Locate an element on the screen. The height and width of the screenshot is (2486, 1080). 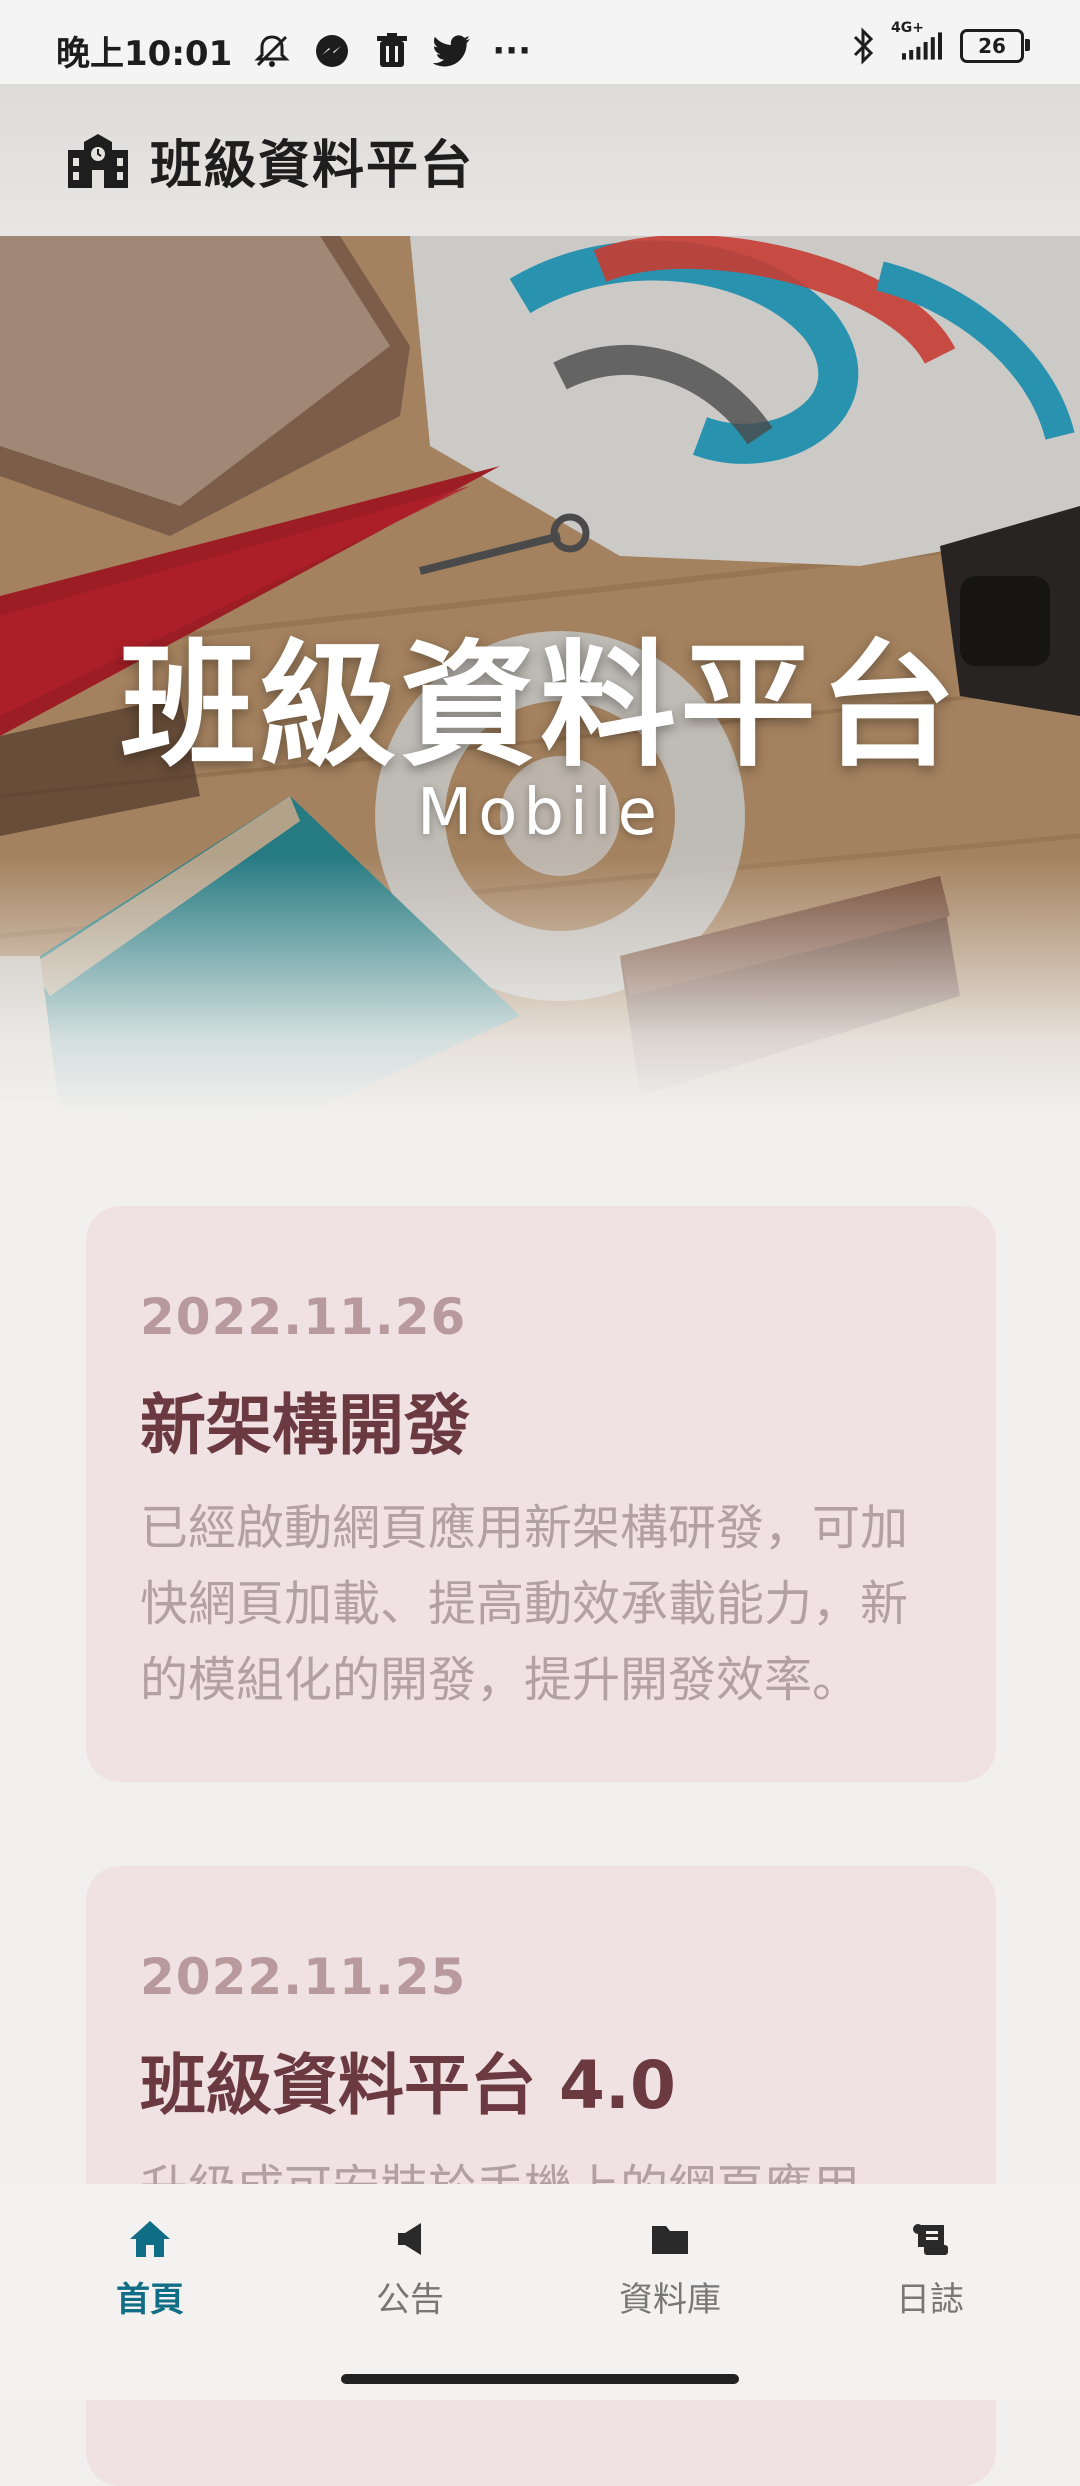
status-left: 晚上10:01 ··· is located at coordinates (293, 50).